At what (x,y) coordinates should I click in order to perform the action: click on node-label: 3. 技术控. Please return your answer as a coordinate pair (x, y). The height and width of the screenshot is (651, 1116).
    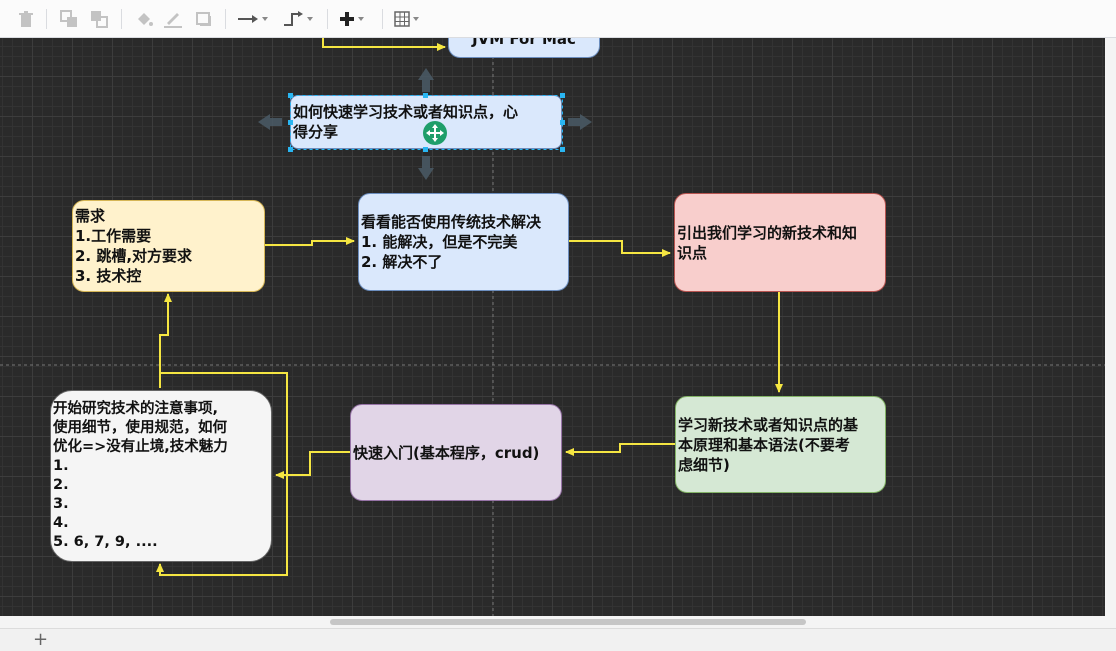
    Looking at the image, I should click on (108, 276).